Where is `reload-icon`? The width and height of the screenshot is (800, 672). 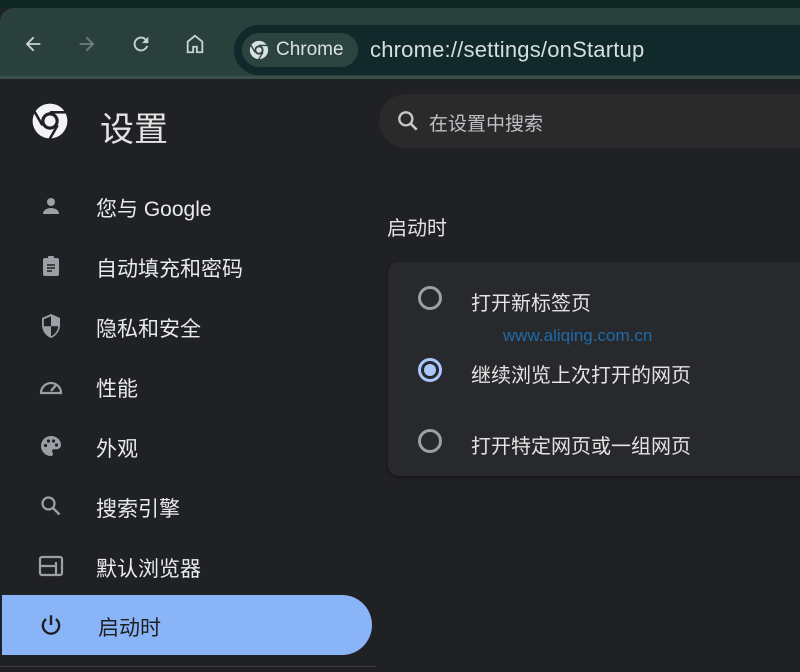 reload-icon is located at coordinates (141, 44).